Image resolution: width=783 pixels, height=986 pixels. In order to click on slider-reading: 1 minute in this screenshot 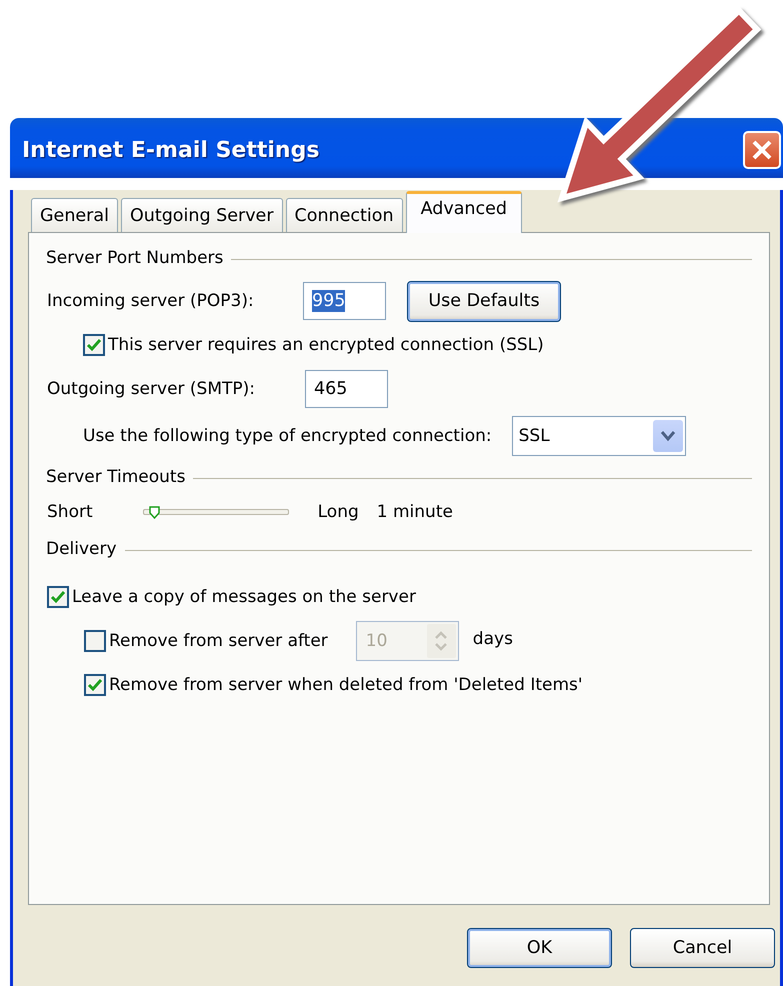, I will do `click(414, 512)`.